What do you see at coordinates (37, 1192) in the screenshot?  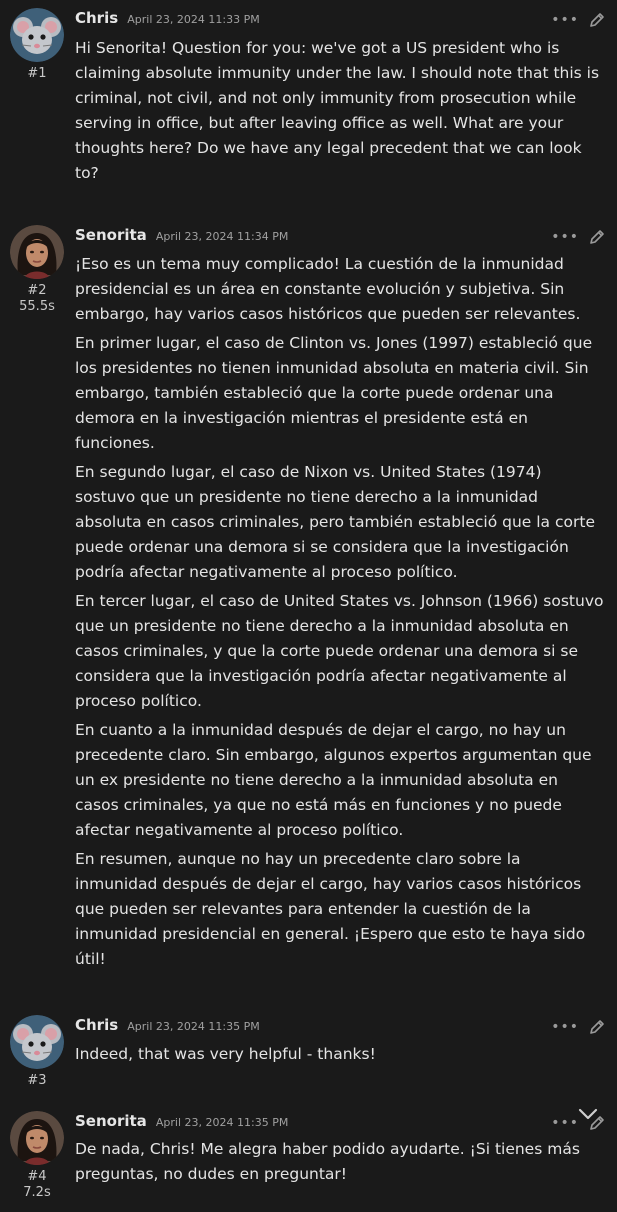 I see `generation-time: 7.2s` at bounding box center [37, 1192].